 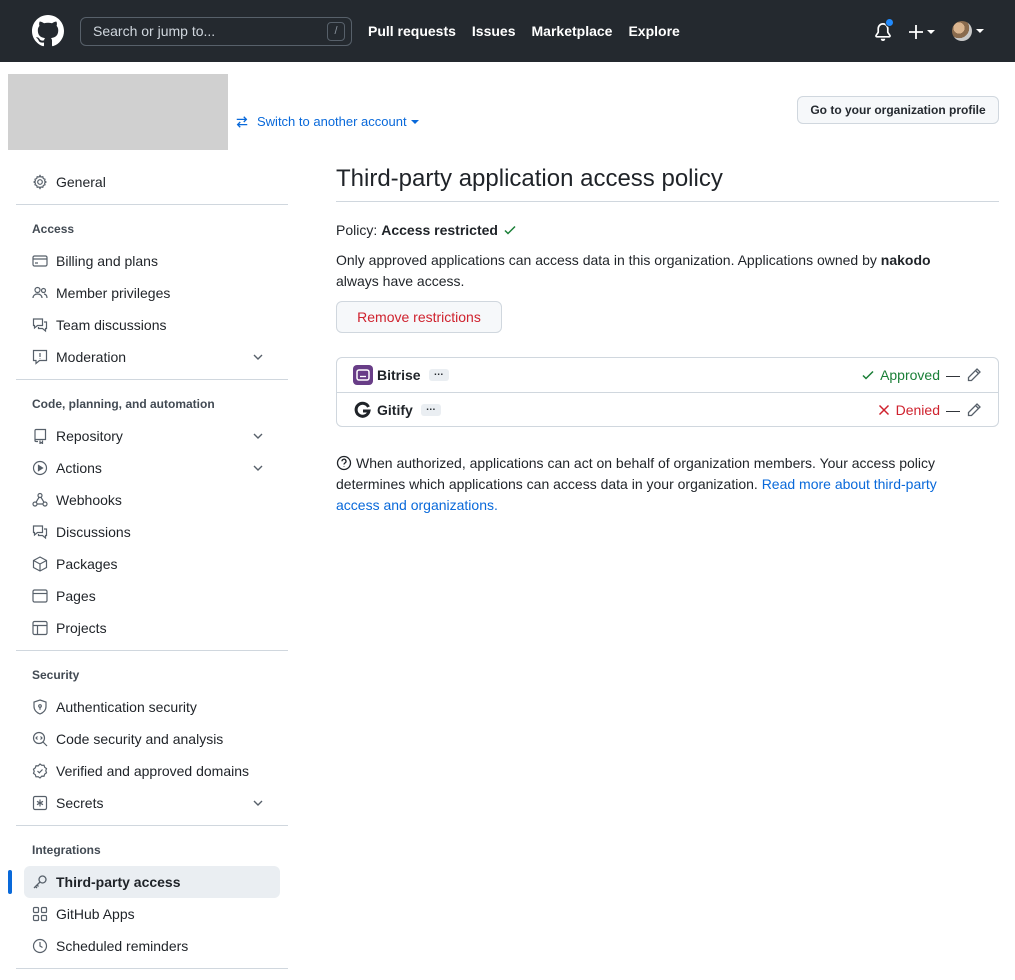 I want to click on app-name: Bitrise, so click(x=399, y=375).